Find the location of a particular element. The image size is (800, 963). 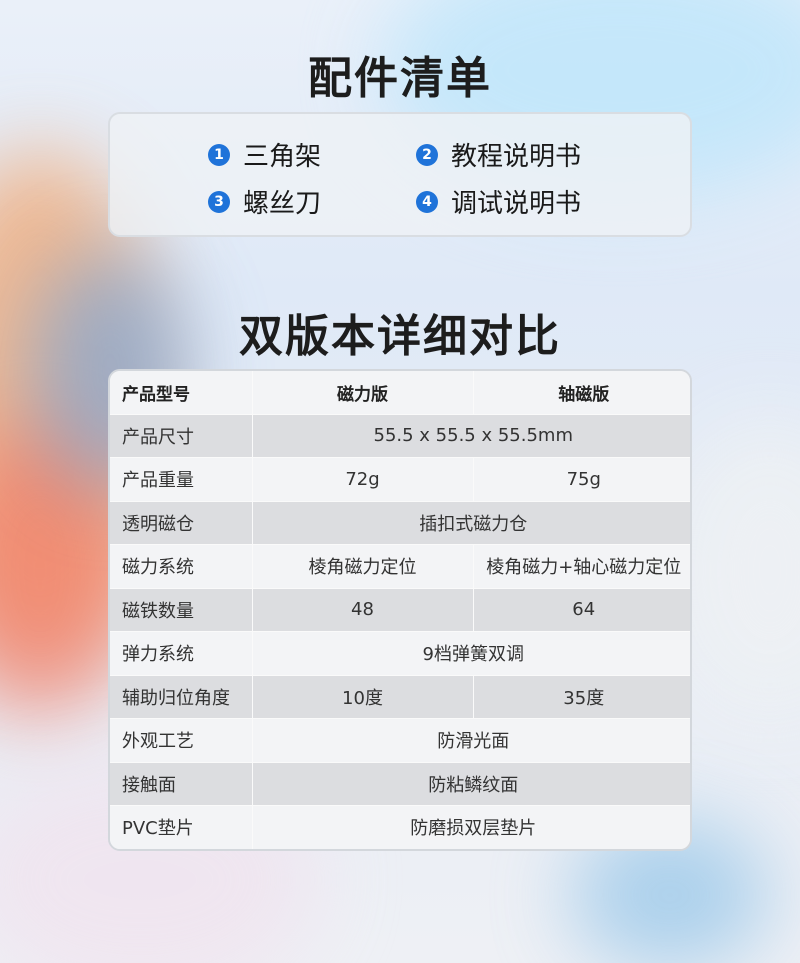

row-value: 防粘鳞纹面 is located at coordinates (471, 784).